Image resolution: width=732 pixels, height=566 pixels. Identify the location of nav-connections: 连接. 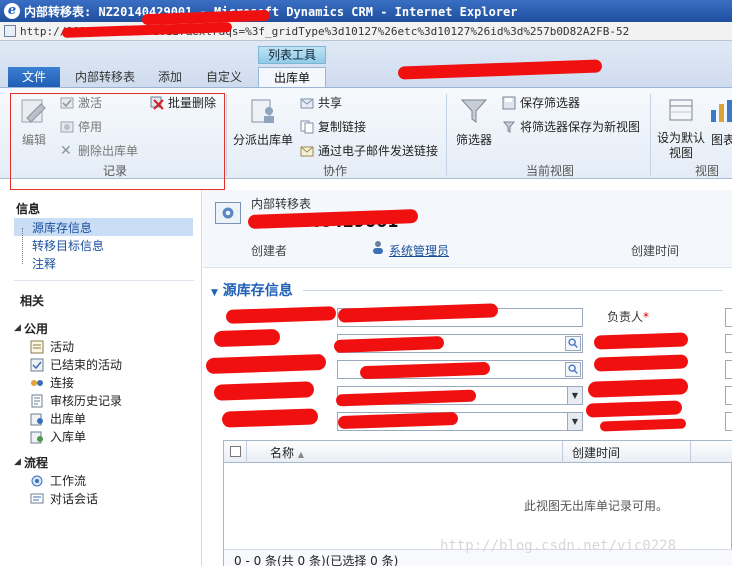
(52, 382).